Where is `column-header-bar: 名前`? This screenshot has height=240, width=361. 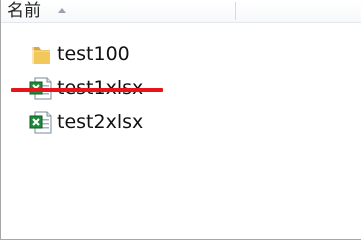 column-header-bar: 名前 is located at coordinates (181, 11).